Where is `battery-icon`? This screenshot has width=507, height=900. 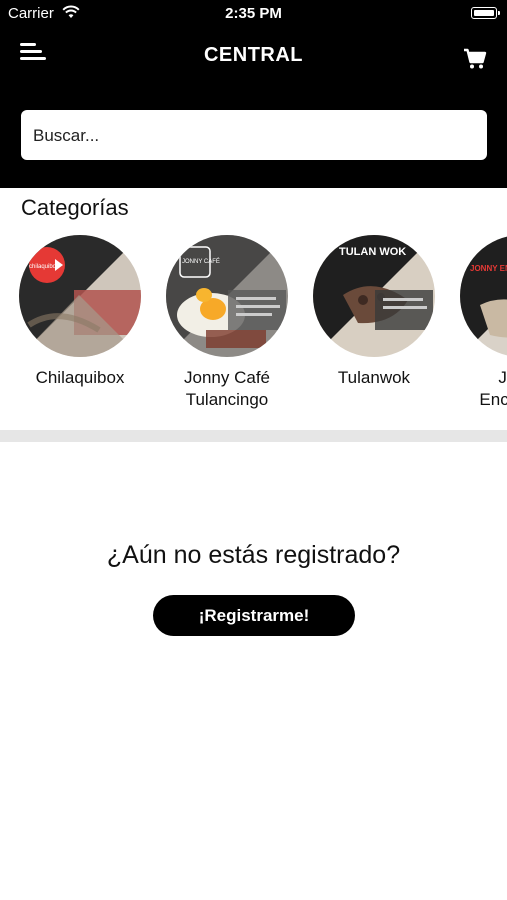 battery-icon is located at coordinates (485, 13).